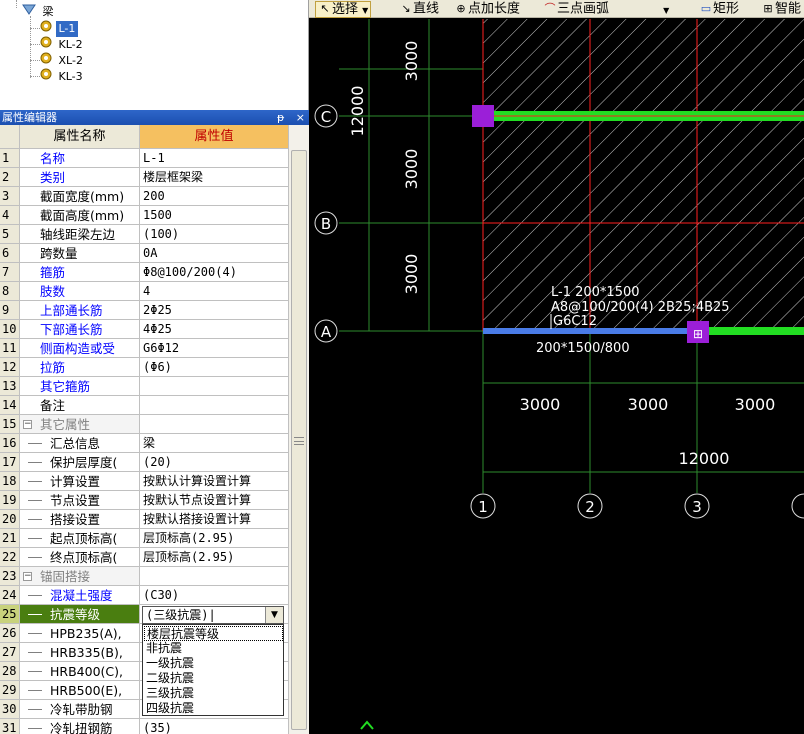 This screenshot has width=804, height=734. Describe the element at coordinates (214, 595) in the screenshot. I see `property-value-cell: (C30)` at that location.